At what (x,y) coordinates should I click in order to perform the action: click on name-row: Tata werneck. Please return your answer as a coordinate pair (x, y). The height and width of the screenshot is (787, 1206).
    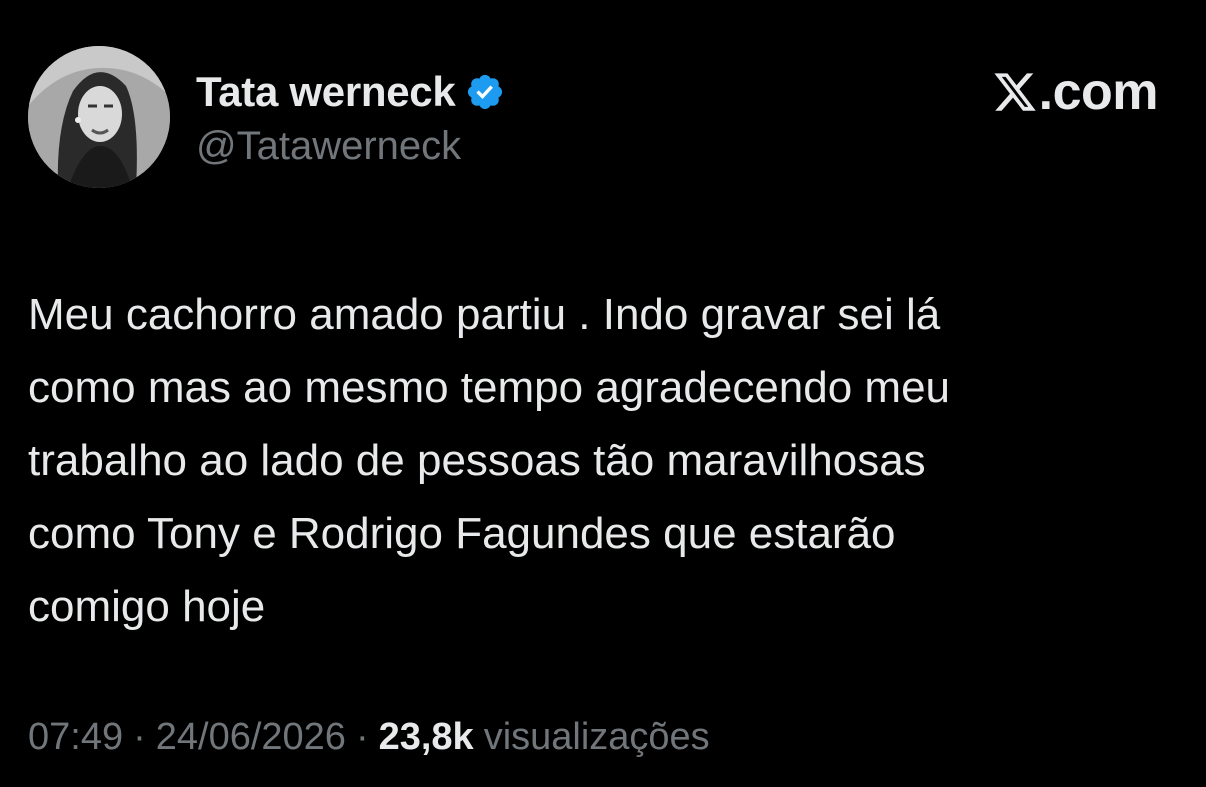
    Looking at the image, I should click on (350, 92).